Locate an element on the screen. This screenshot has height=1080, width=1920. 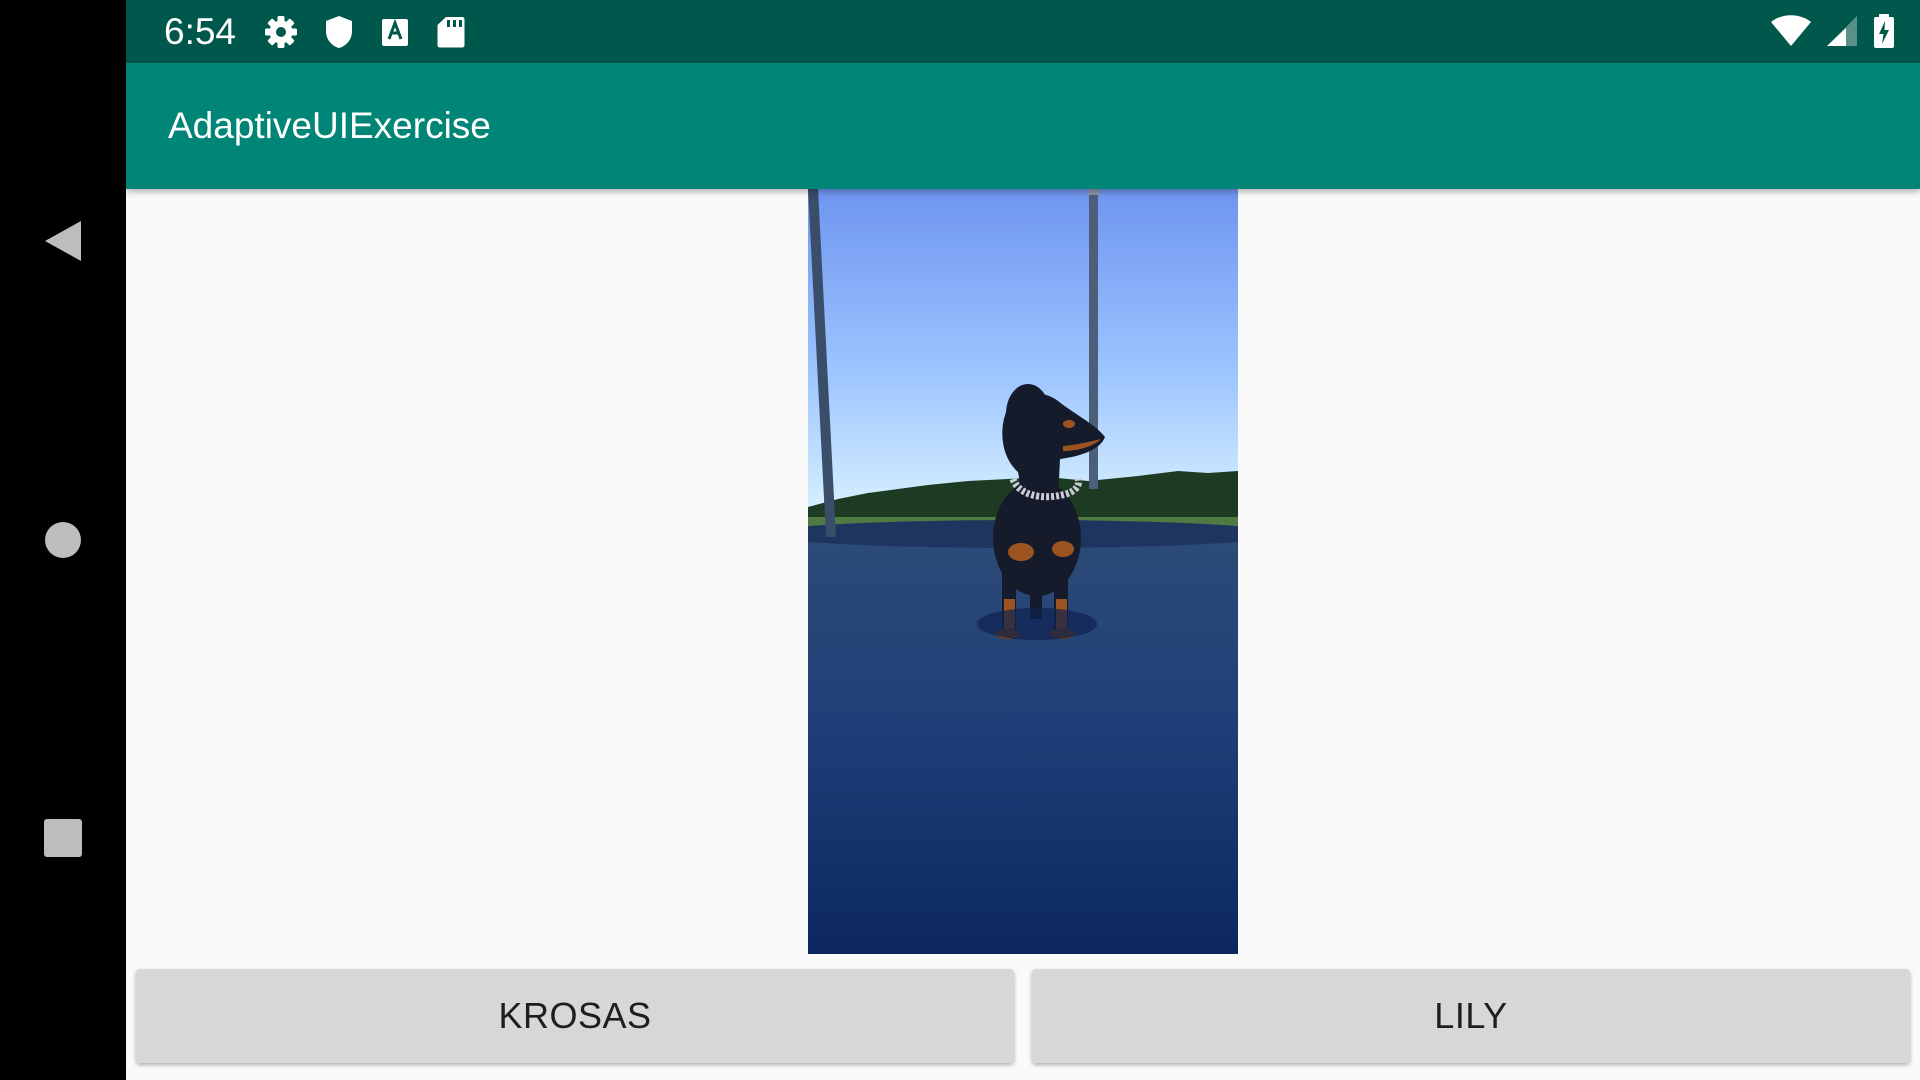
battery-charging-icon is located at coordinates (1884, 31).